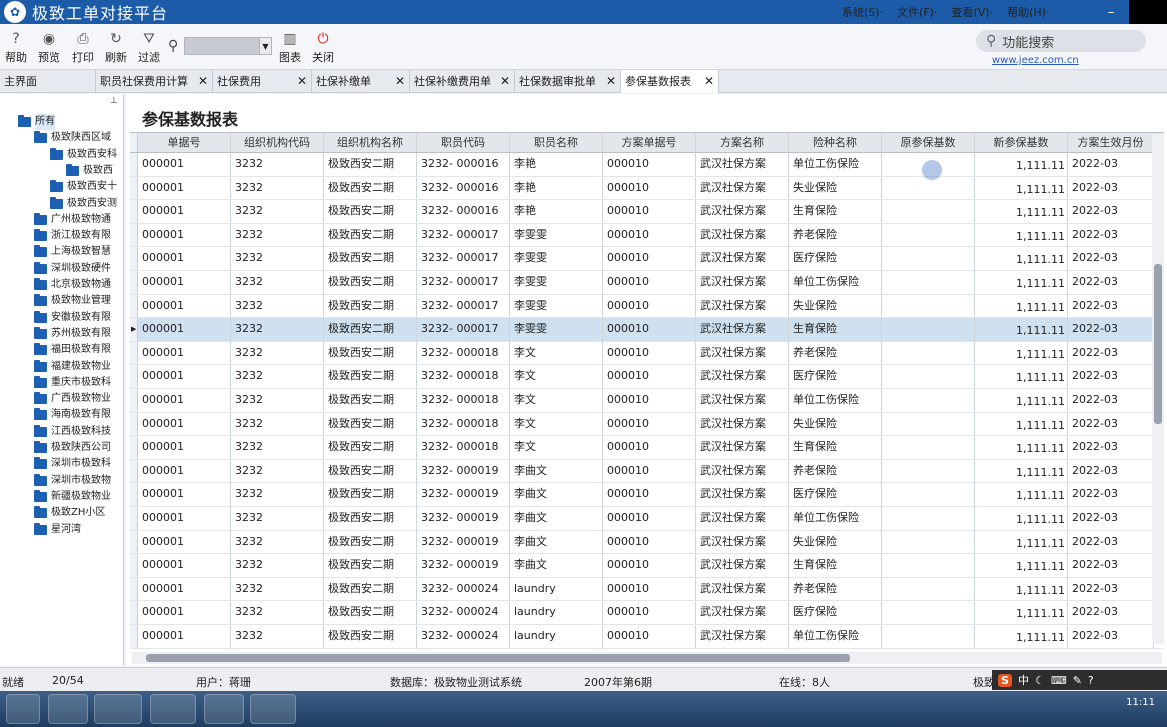 The width and height of the screenshot is (1167, 727). What do you see at coordinates (670, 81) in the screenshot?
I see `tab-base-report: 参保基数报表 ✕` at bounding box center [670, 81].